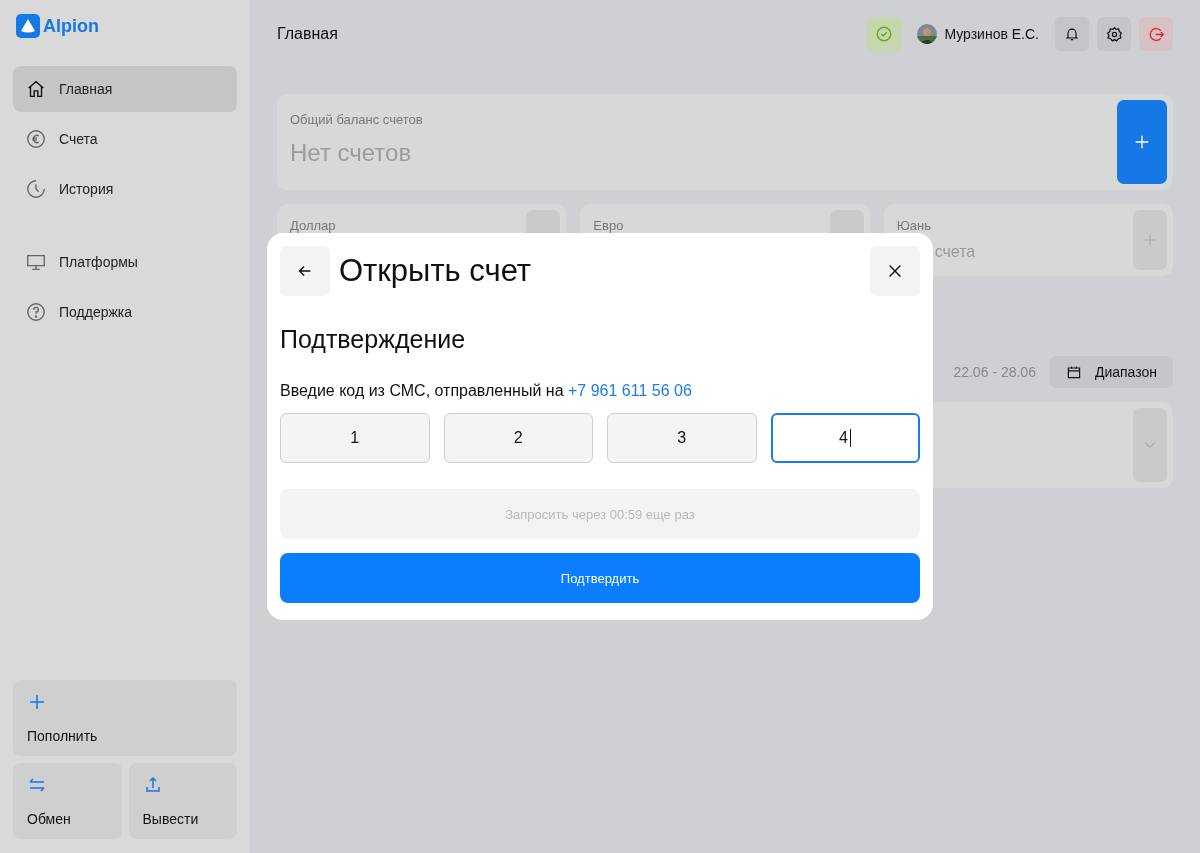 The image size is (1200, 853). I want to click on status-button, so click(884, 34).